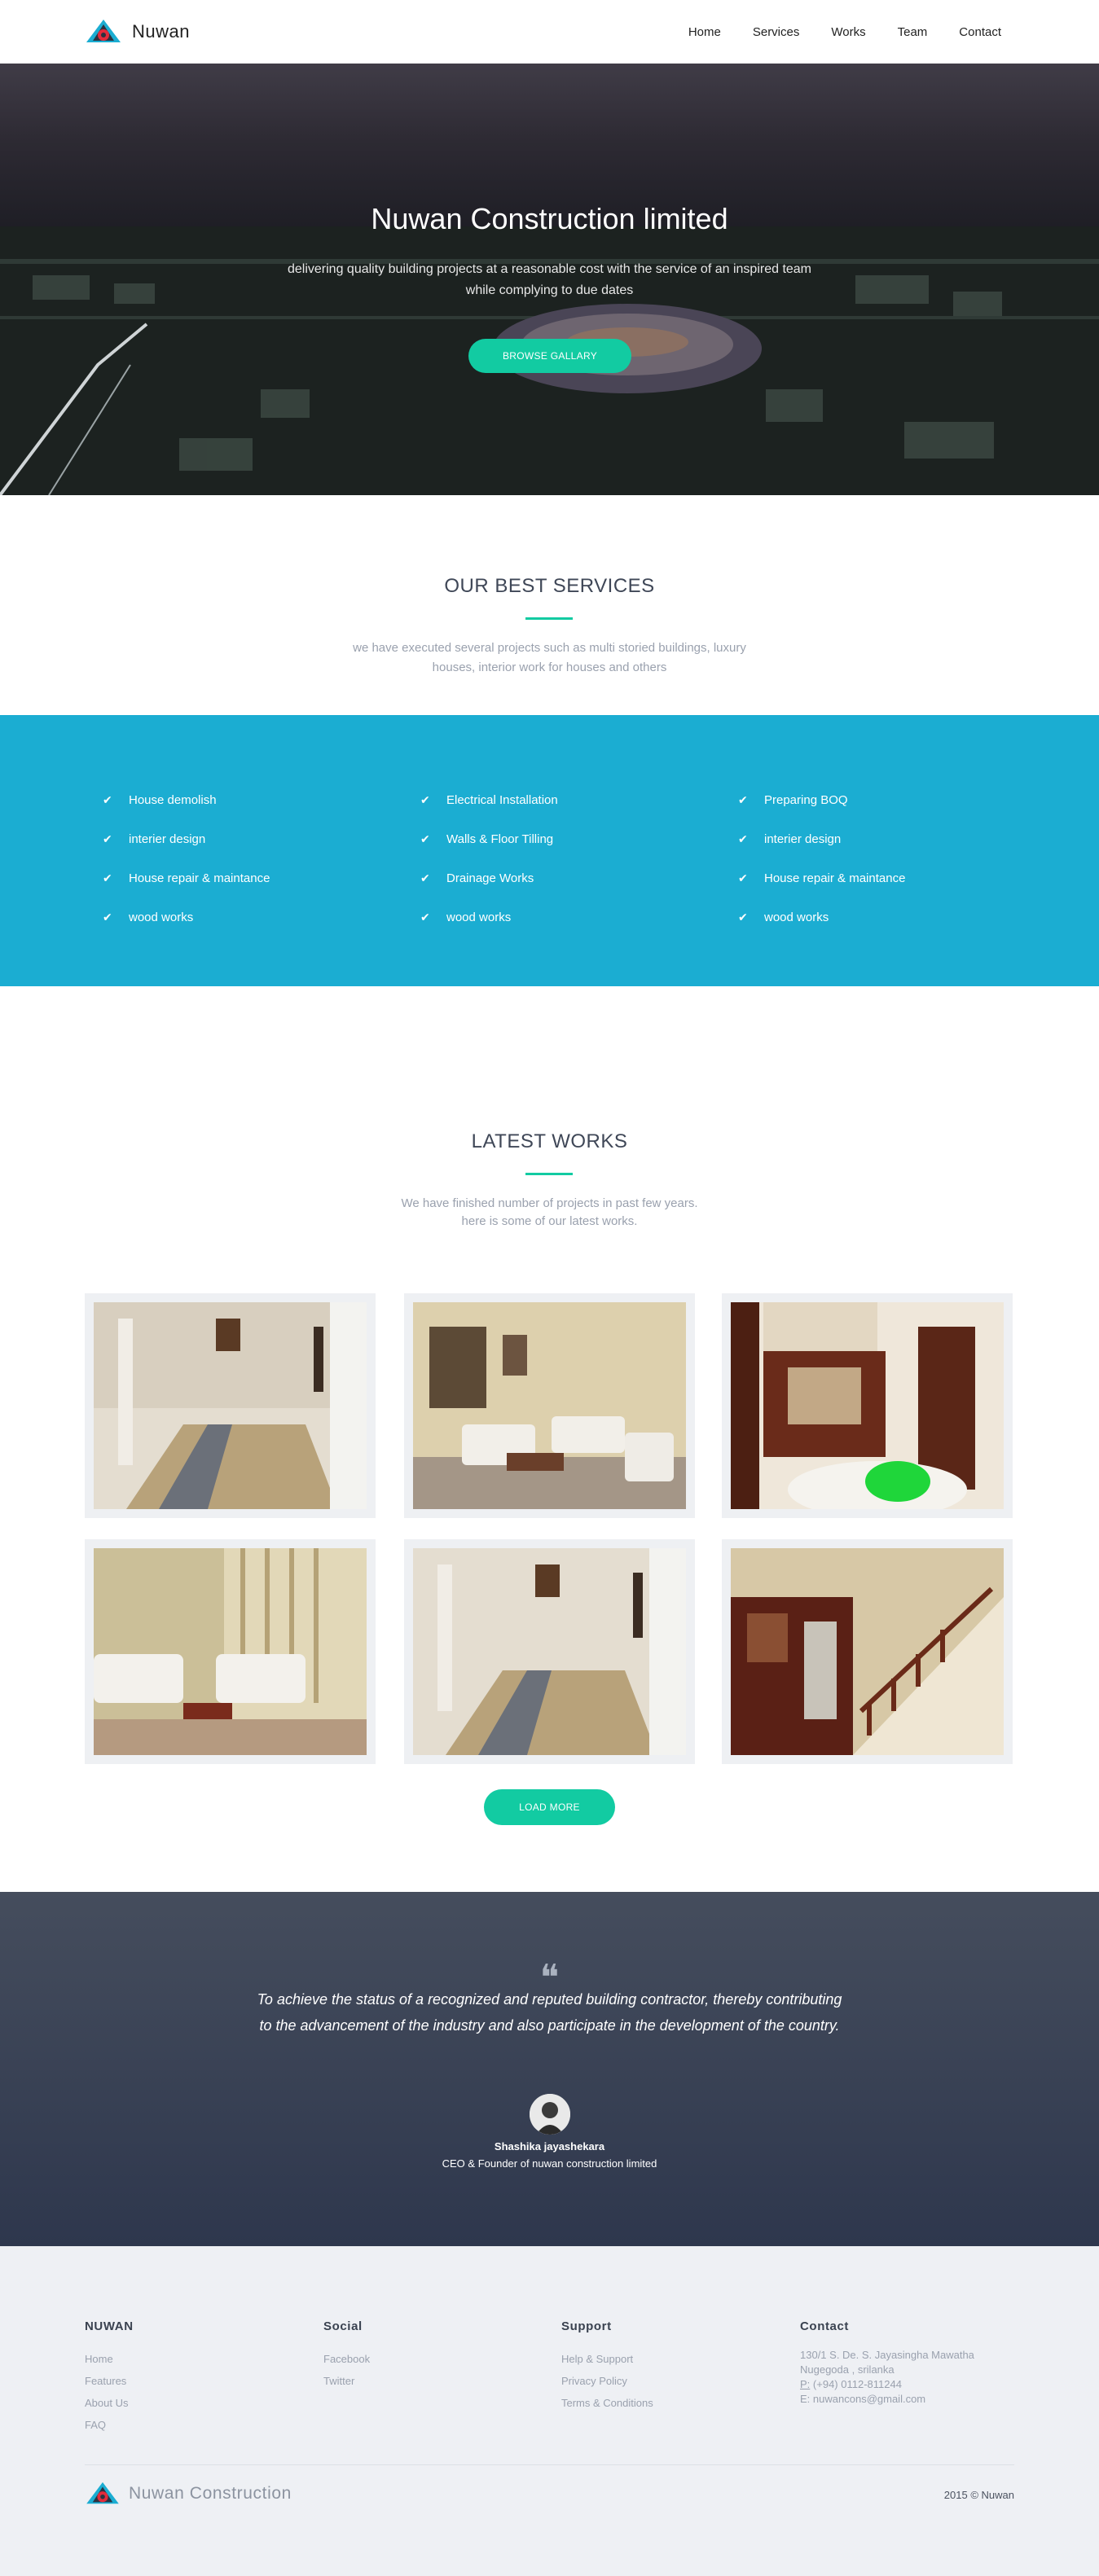 Image resolution: width=1099 pixels, height=2576 pixels. I want to click on main-menu: Home Services Works Team Contact, so click(845, 32).